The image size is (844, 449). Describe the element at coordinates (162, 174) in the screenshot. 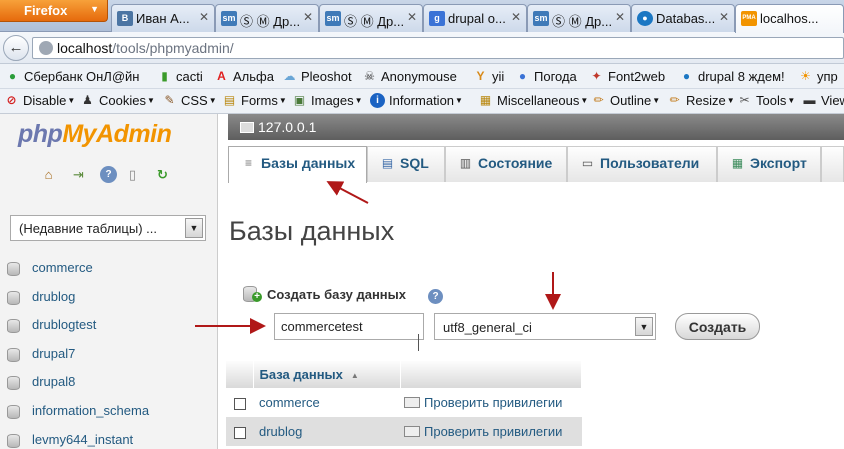

I see `reload-icon: ↻` at that location.